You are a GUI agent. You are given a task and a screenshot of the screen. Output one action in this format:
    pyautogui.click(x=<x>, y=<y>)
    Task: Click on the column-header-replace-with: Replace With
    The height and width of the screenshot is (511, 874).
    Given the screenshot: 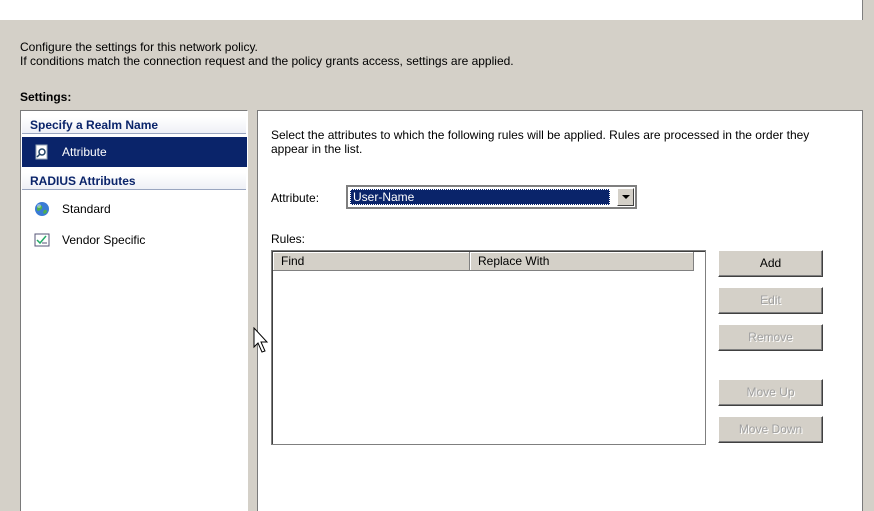 What is the action you would take?
    pyautogui.click(x=582, y=261)
    